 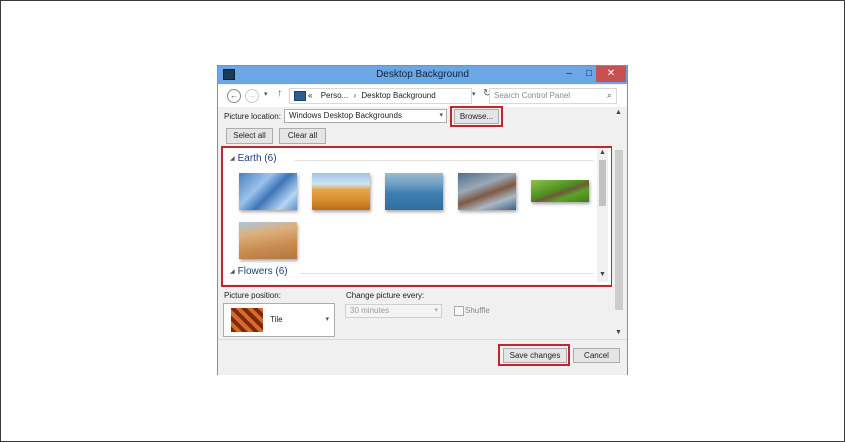 What do you see at coordinates (569, 74) in the screenshot?
I see `minimize-button: –` at bounding box center [569, 74].